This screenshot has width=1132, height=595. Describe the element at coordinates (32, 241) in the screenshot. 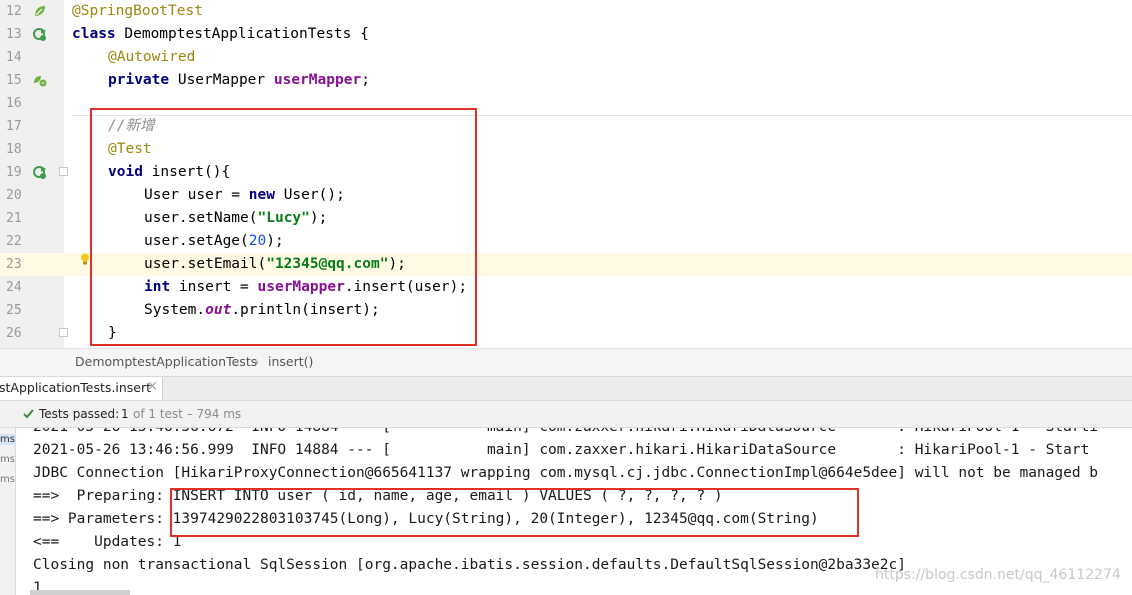

I see `gutter-row: 22` at that location.